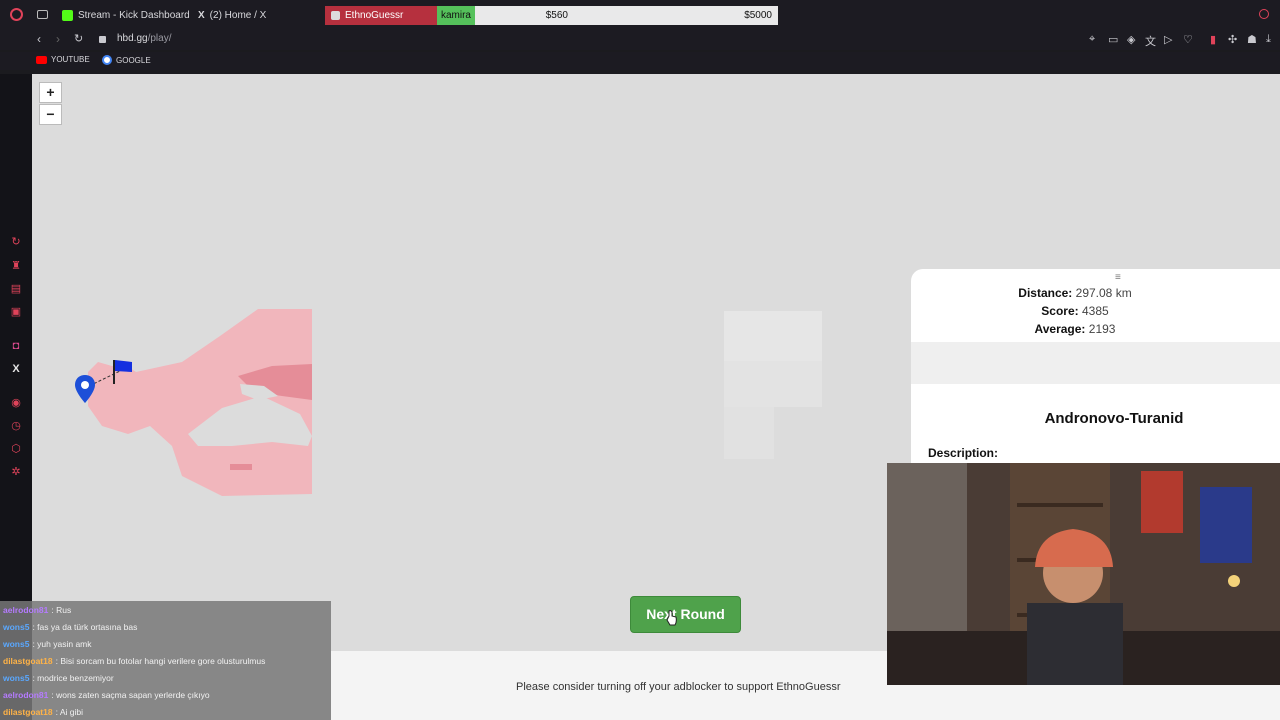  What do you see at coordinates (201, 15) in the screenshot?
I see `x-icon: X` at bounding box center [201, 15].